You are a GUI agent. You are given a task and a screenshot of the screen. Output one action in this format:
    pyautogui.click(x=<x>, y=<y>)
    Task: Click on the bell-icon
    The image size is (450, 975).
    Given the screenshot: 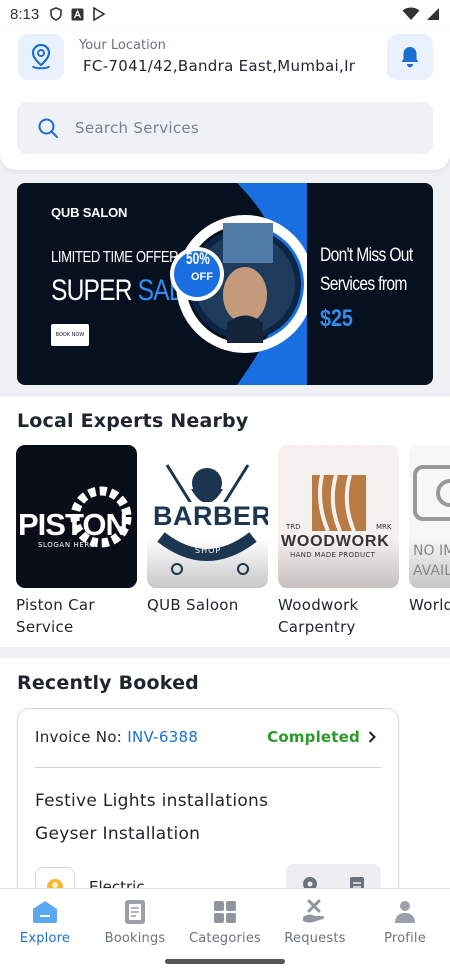 What is the action you would take?
    pyautogui.click(x=410, y=57)
    